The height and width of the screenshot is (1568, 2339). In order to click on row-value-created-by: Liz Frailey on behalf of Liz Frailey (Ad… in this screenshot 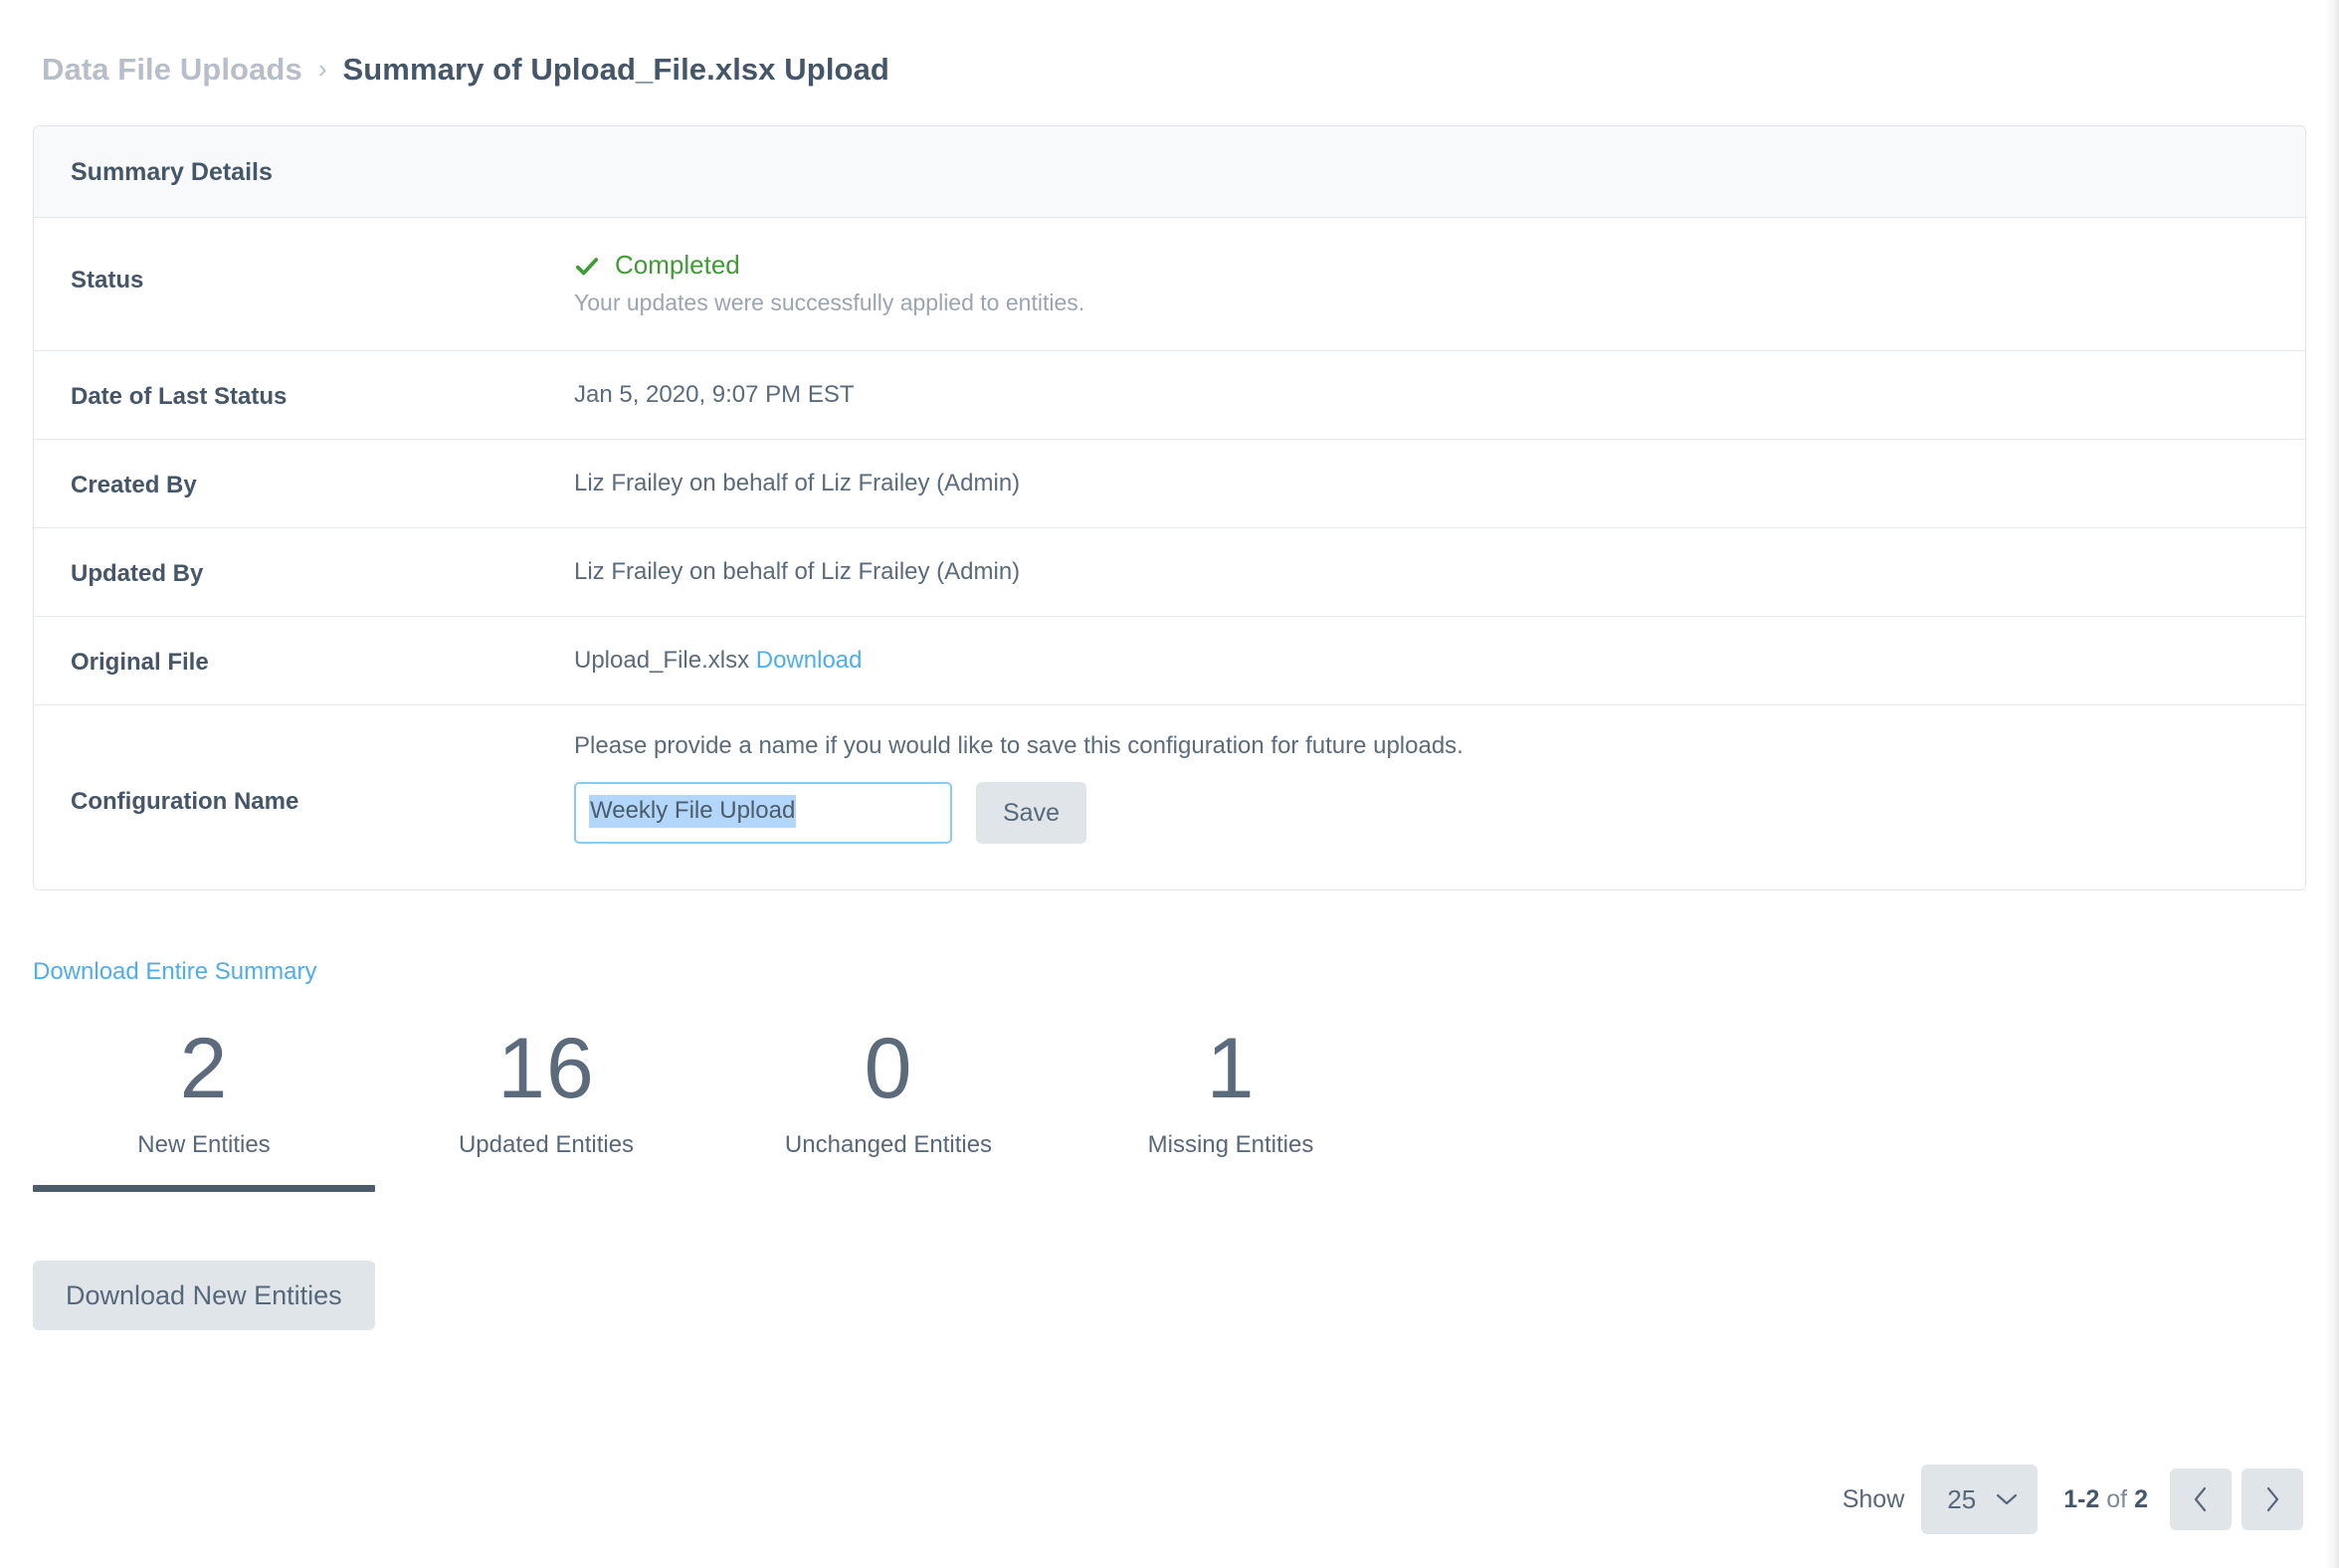, I will do `click(797, 483)`.